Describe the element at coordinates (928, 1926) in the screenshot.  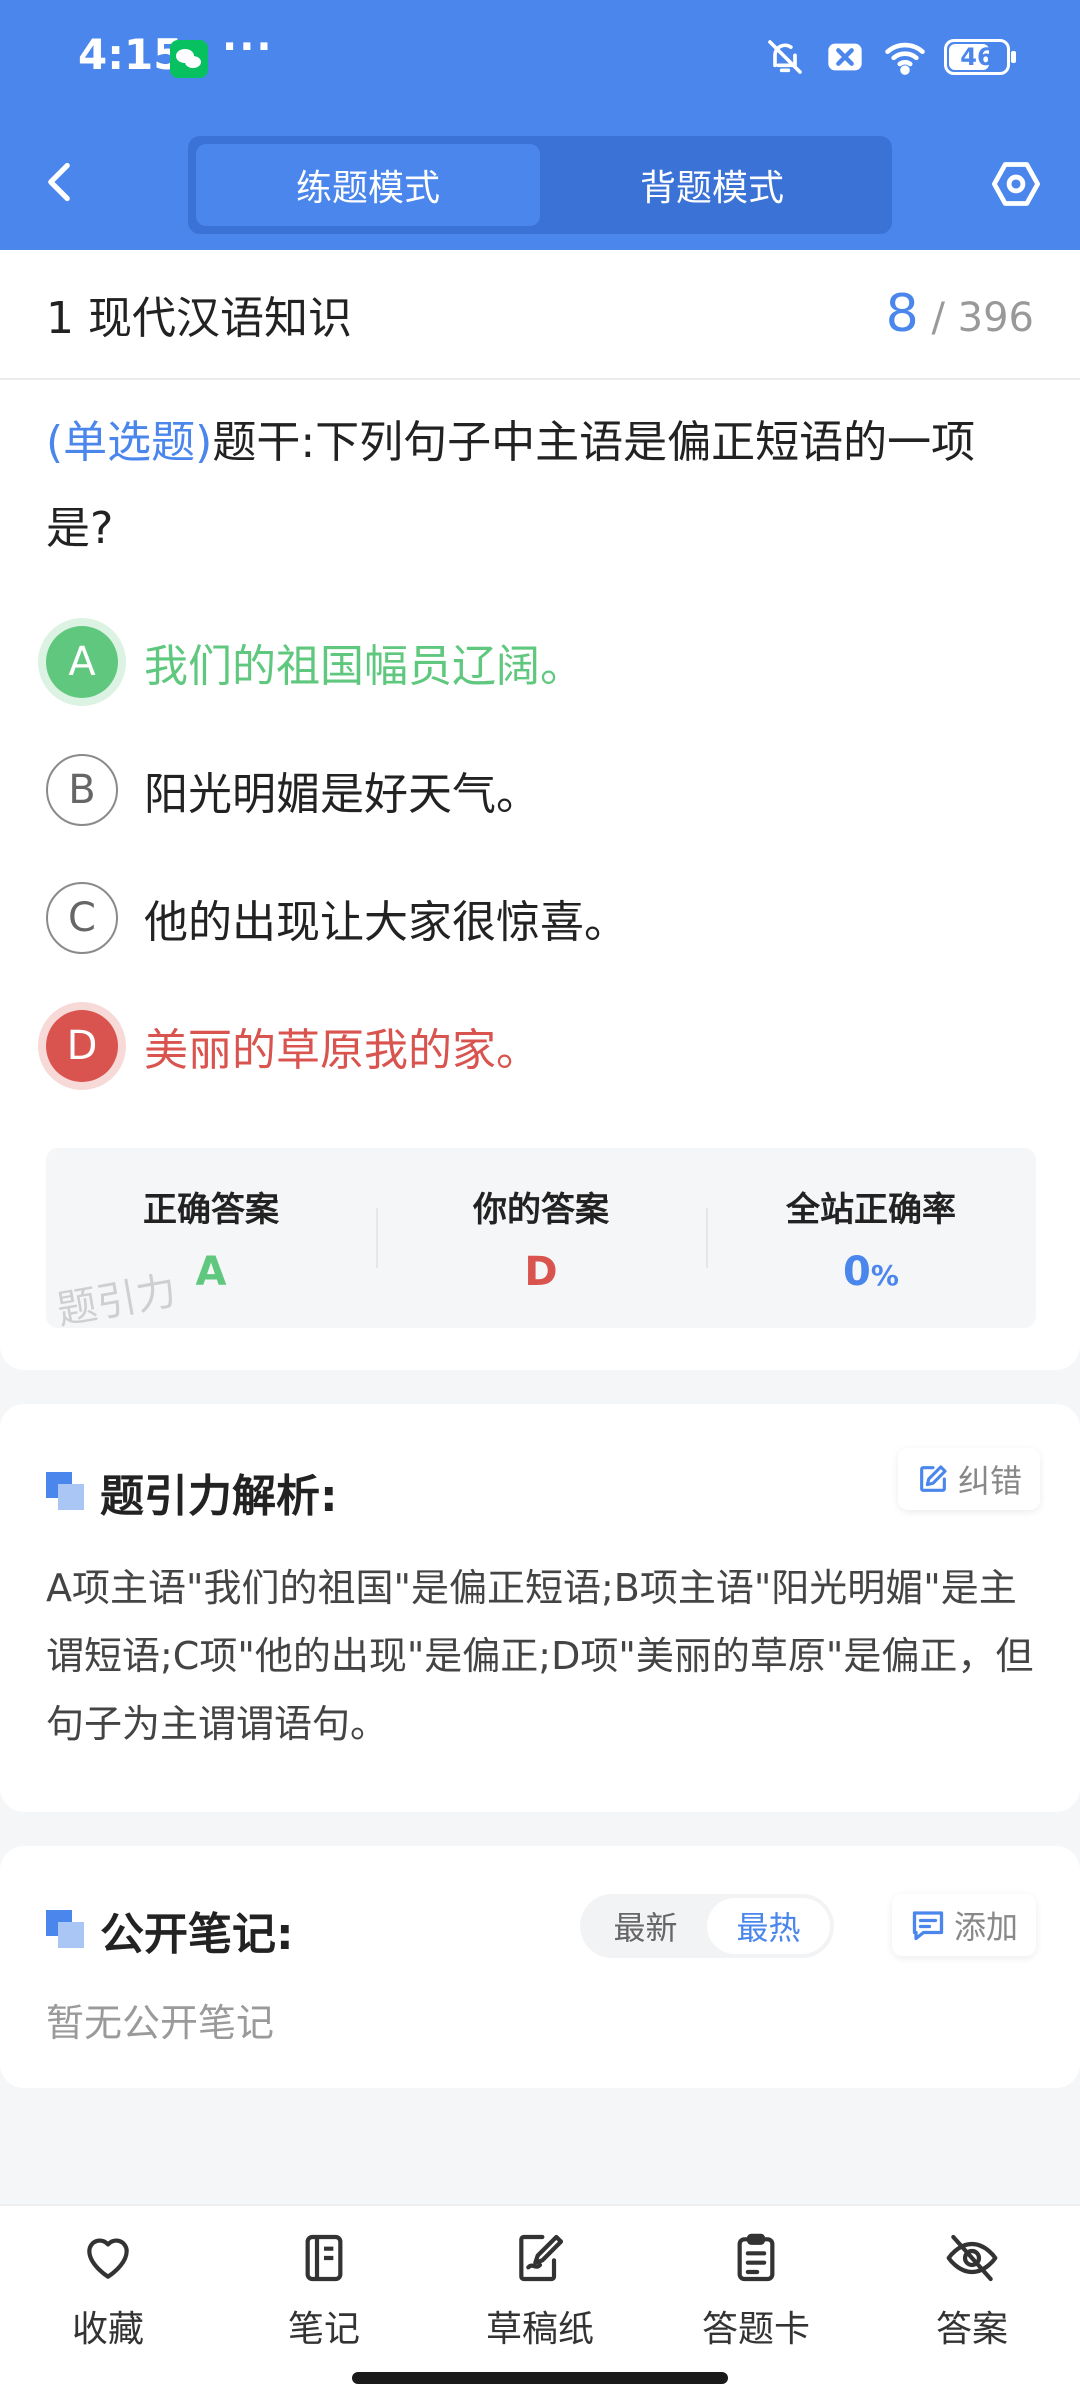
I see `comment-icon` at that location.